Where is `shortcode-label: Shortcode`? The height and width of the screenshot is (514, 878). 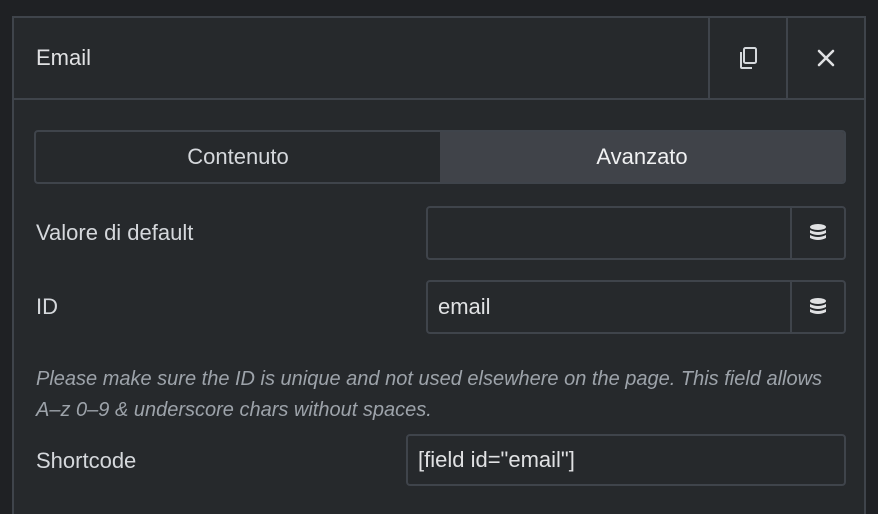
shortcode-label: Shortcode is located at coordinates (86, 460).